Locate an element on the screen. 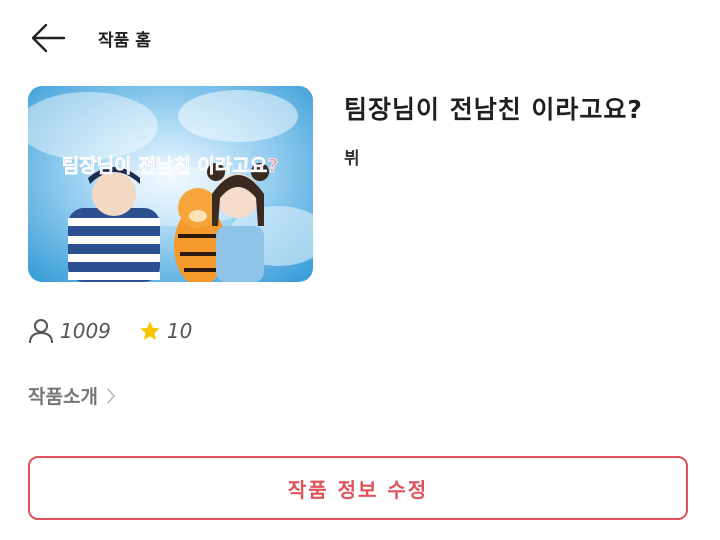 Image resolution: width=720 pixels, height=540 pixels. arrow-left-icon is located at coordinates (48, 38).